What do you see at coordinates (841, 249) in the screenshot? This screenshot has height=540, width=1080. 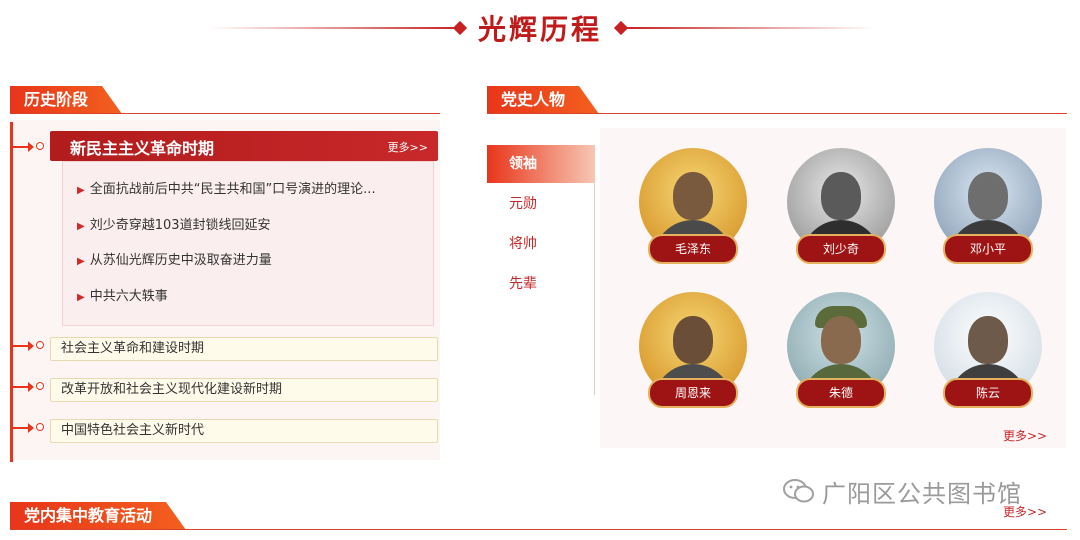 I see `person-name: 刘少奇` at bounding box center [841, 249].